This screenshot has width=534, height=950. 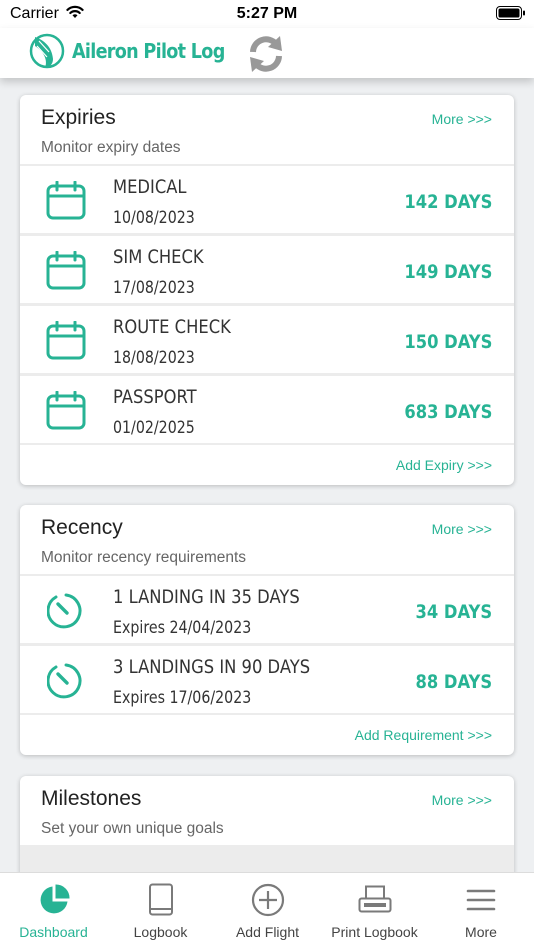 I want to click on recency-title: Recency, so click(x=82, y=527).